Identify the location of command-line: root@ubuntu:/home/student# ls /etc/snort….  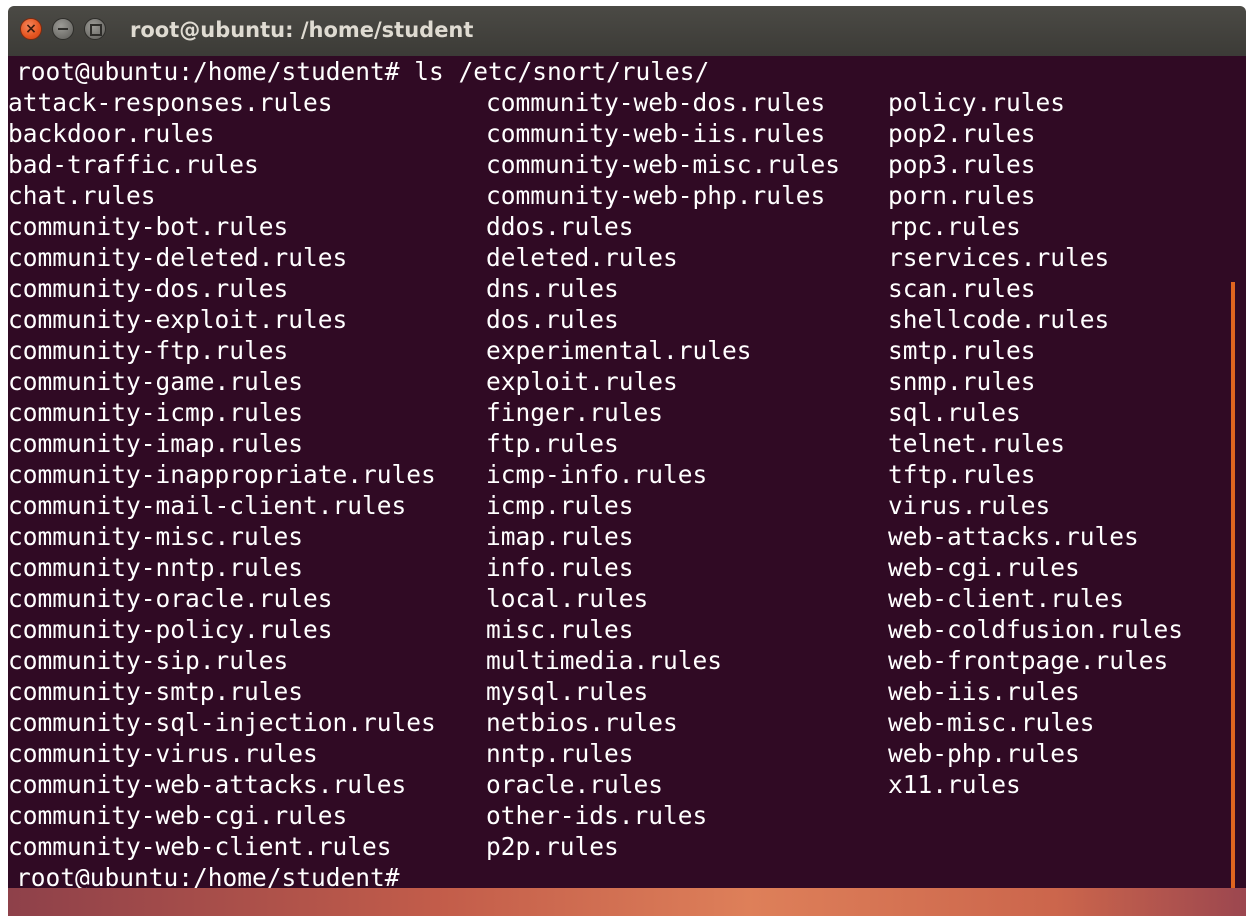
(363, 71).